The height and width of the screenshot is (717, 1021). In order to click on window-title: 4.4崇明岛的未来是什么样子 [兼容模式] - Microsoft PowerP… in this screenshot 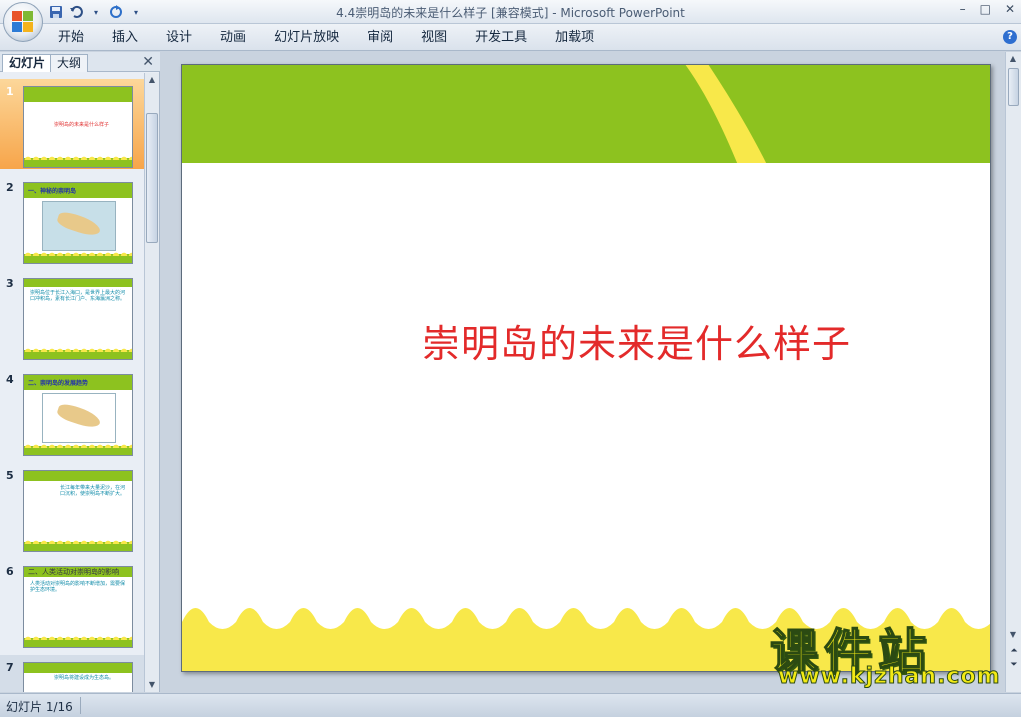, I will do `click(510, 13)`.